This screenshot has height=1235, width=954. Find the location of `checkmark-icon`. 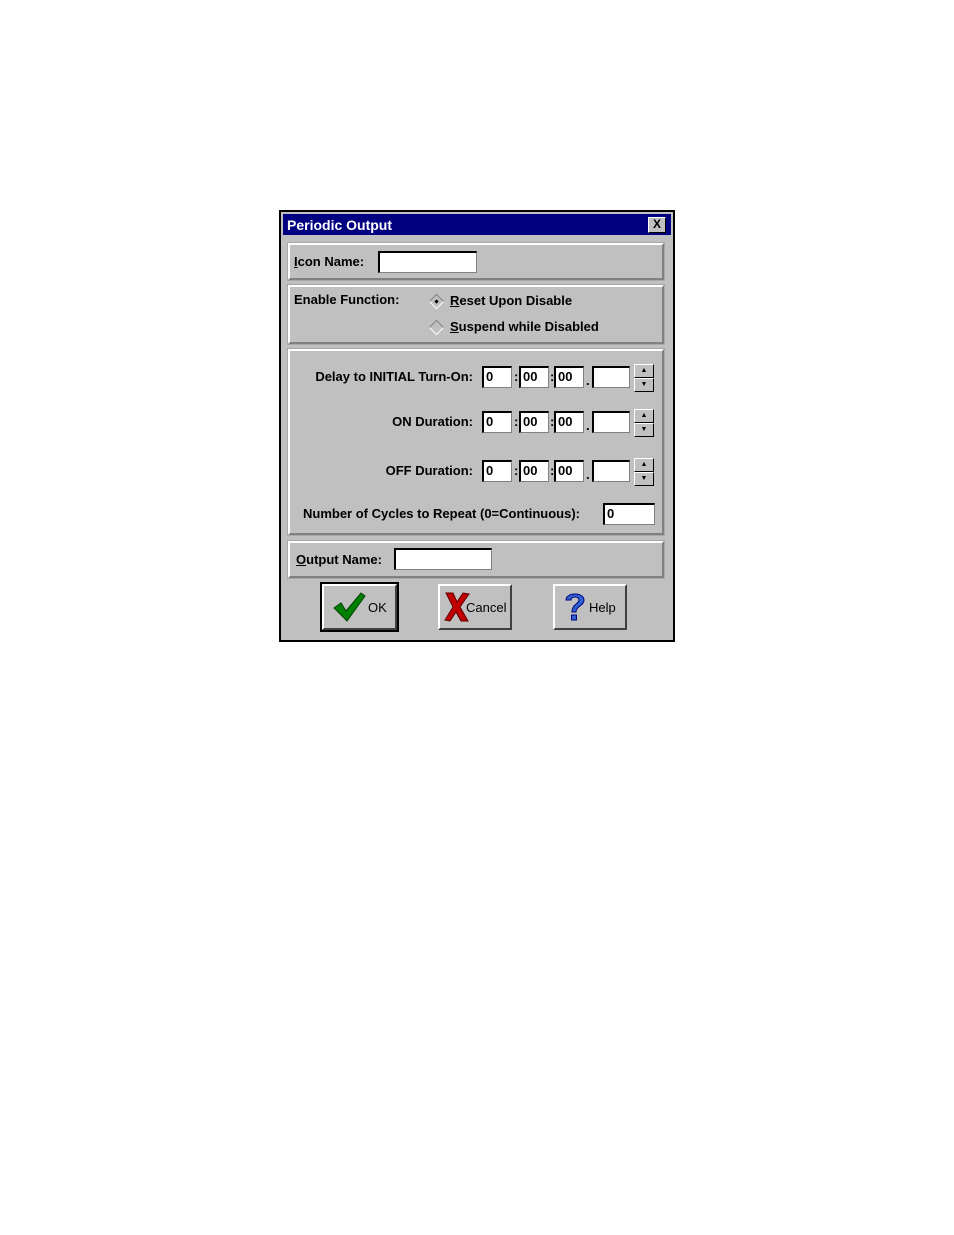

checkmark-icon is located at coordinates (349, 607).